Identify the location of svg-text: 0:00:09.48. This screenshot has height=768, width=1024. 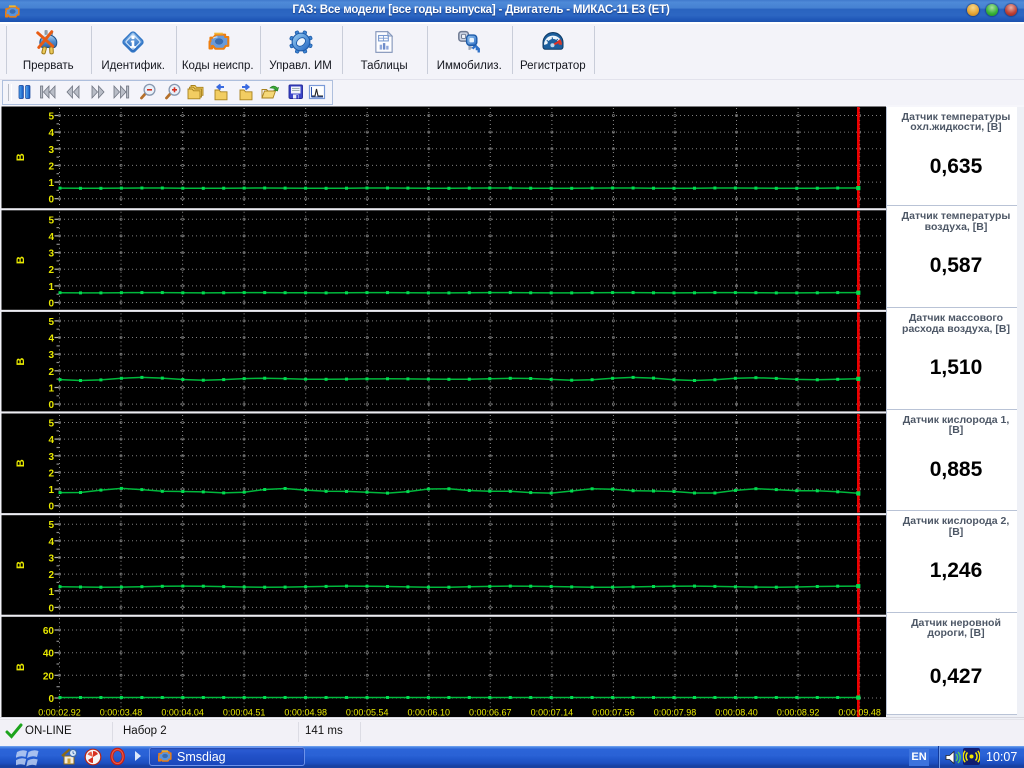
(859, 712).